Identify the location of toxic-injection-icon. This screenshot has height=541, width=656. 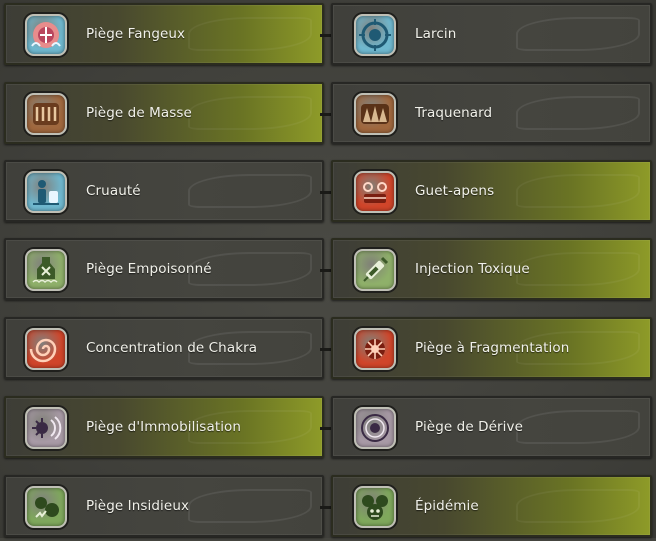
(375, 270).